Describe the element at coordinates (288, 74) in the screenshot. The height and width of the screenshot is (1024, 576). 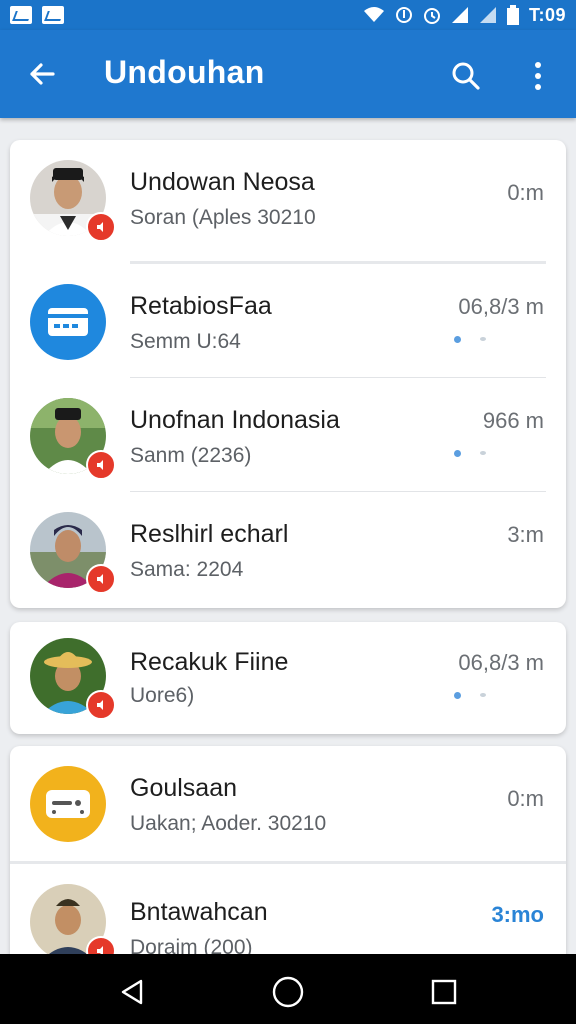
I see `app-bar: Undouhan` at that location.